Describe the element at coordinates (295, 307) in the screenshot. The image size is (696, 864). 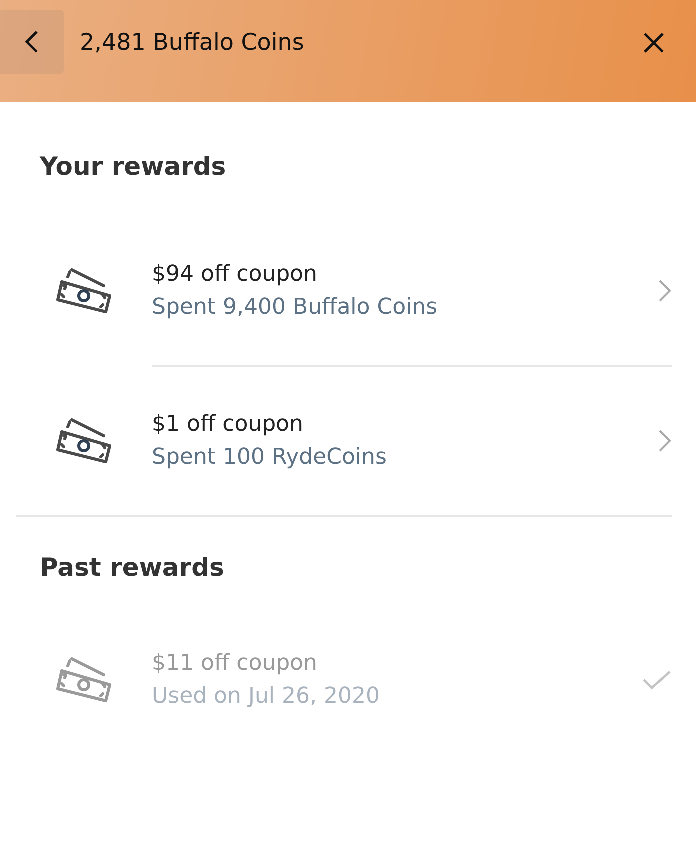
I see `reward-detail: Spent 9,400 Buffalo Coins` at that location.